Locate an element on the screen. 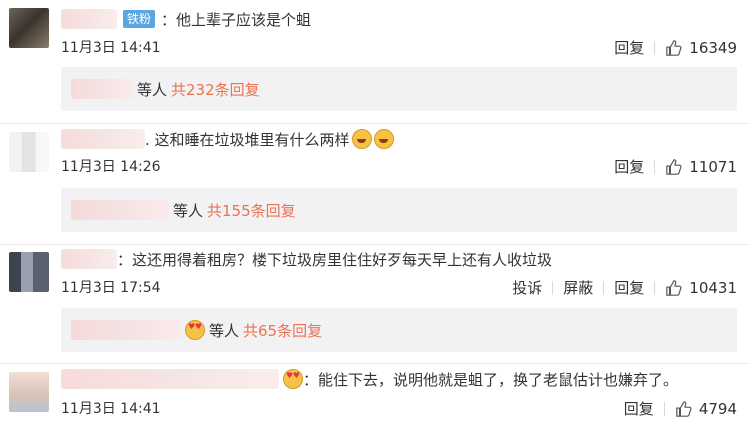  view-replies-link: 共232条回复 is located at coordinates (215, 89).